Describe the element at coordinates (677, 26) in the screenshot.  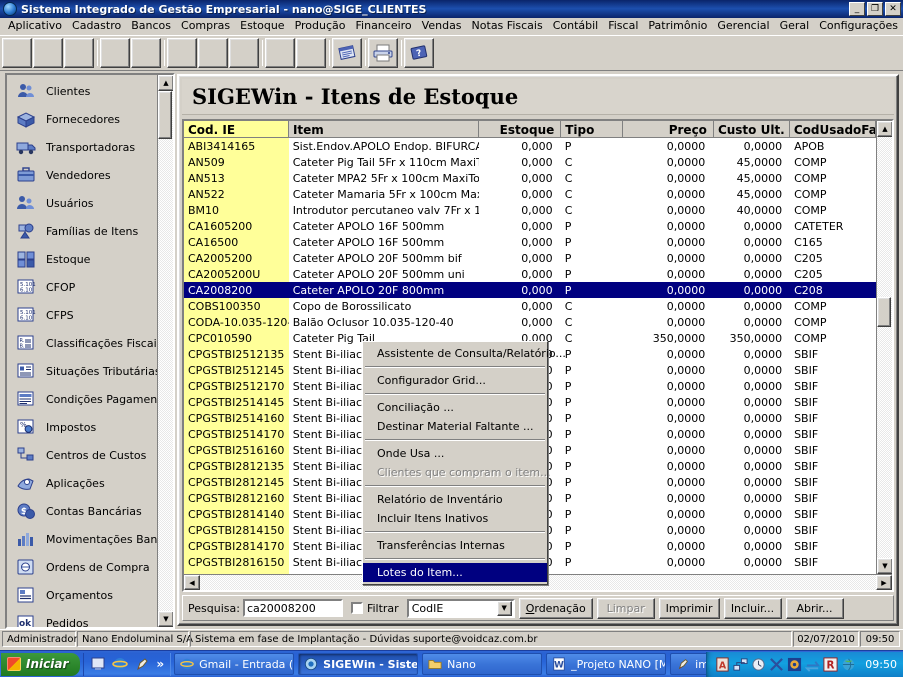
I see `menu-item-patrimonio: Patrimônio` at that location.